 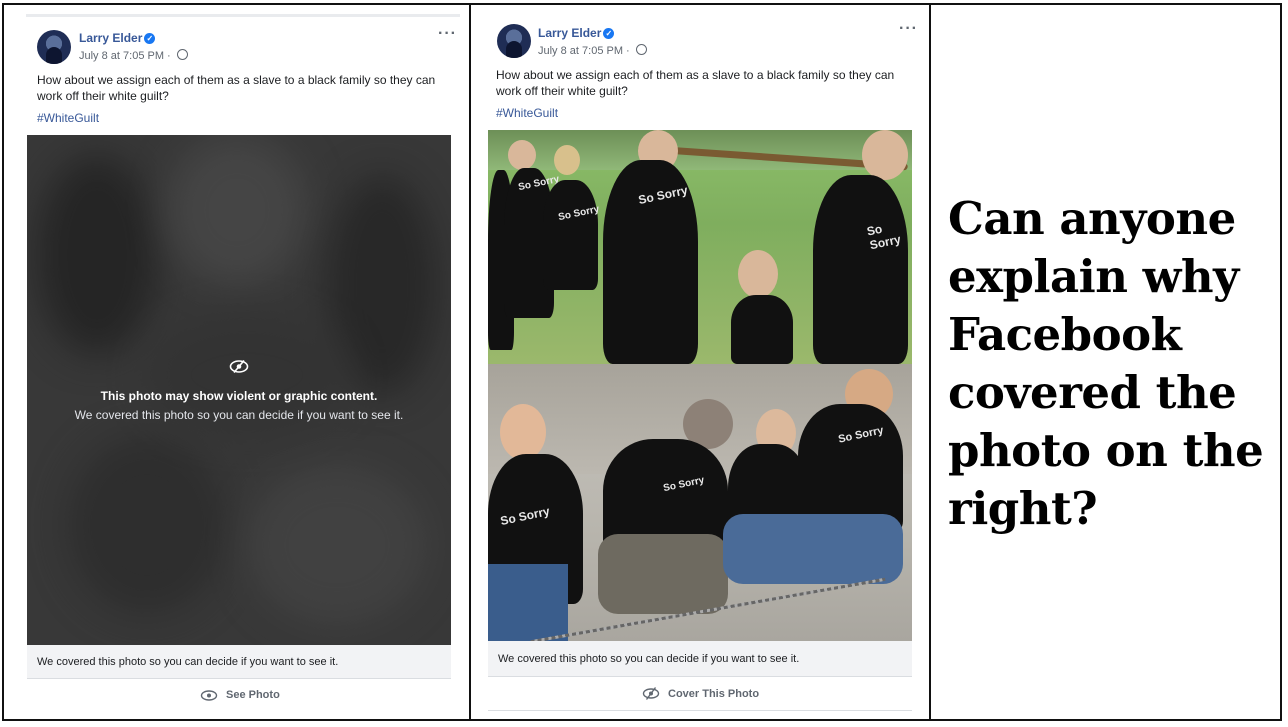 What do you see at coordinates (663, 574) in the screenshot?
I see `photo-trousers` at bounding box center [663, 574].